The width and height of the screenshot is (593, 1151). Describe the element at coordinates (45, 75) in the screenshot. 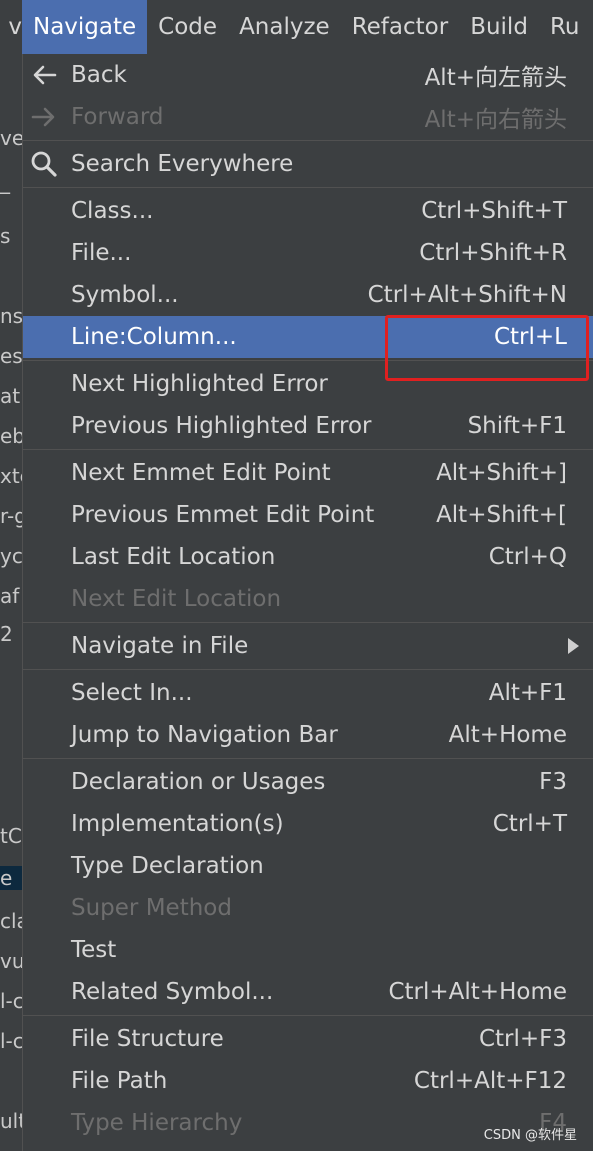

I see `arrow-left-icon` at that location.